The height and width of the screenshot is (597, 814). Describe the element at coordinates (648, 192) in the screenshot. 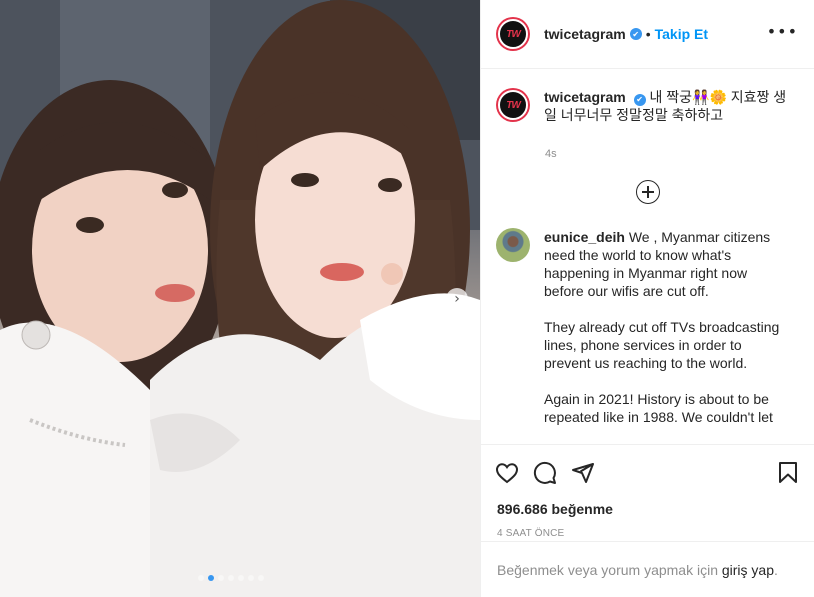

I see `plus-circle-icon` at that location.